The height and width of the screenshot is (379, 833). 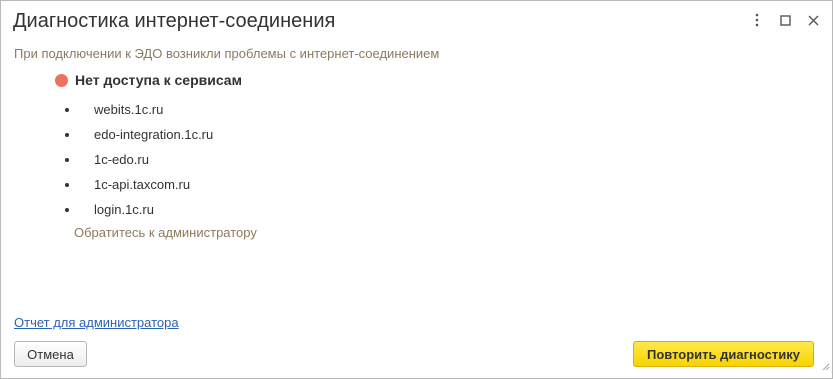 I want to click on host-name: login.1c.ru, so click(x=124, y=209).